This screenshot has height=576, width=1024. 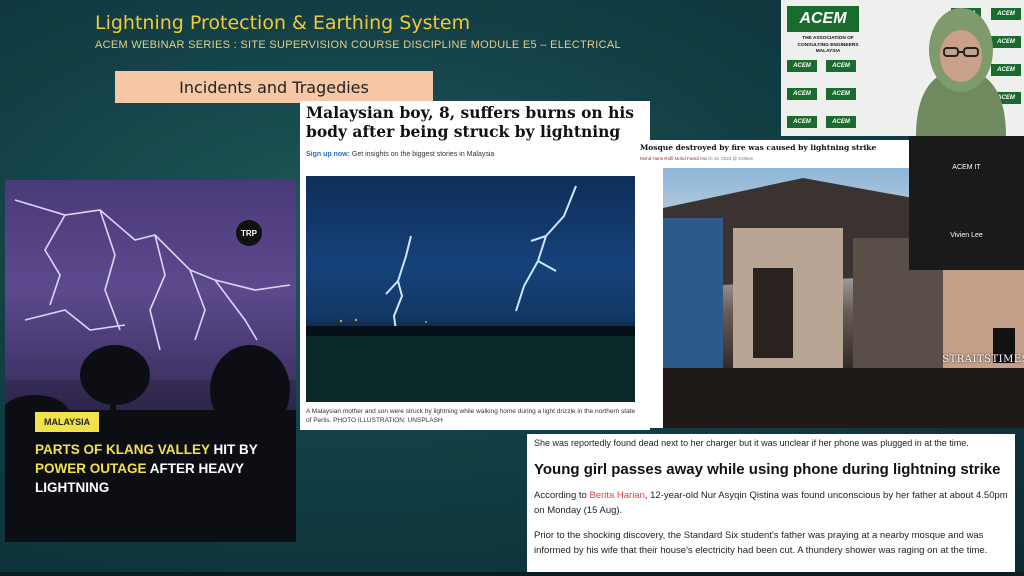 I want to click on incidents-banner: Incidents and Tragedies, so click(x=274, y=87).